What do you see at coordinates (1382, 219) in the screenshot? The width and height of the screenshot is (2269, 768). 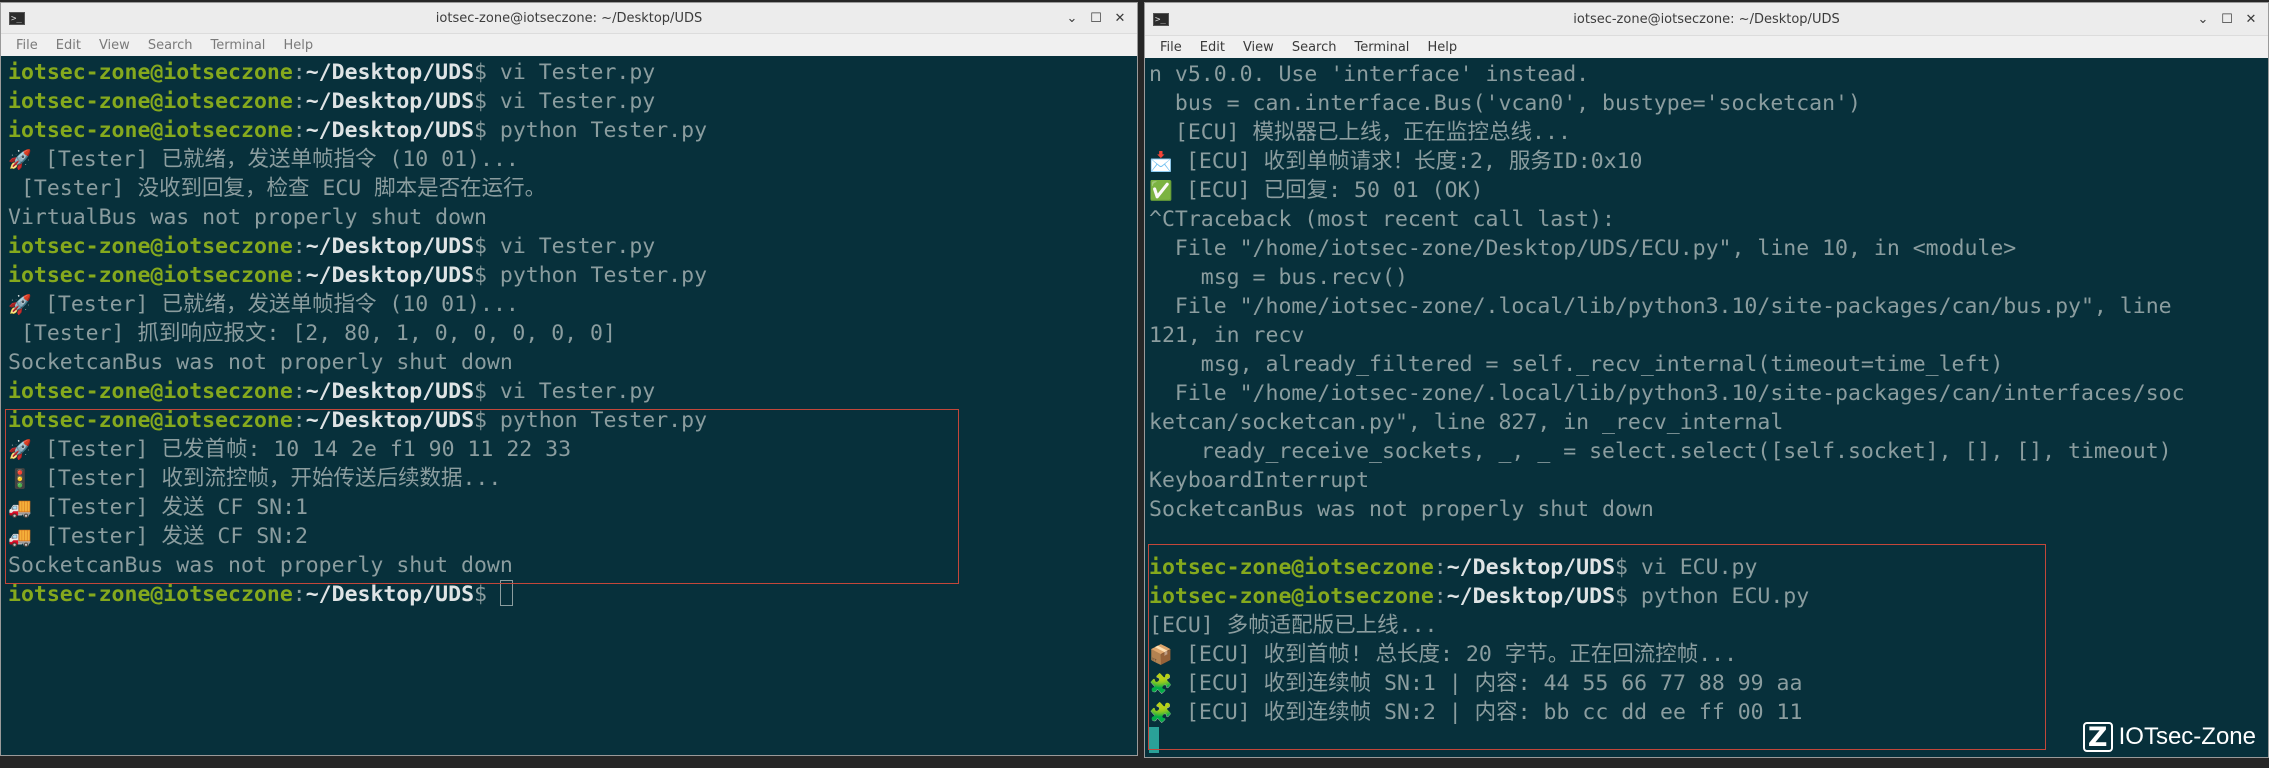 I see `output-text: ^CTraceback (most recent call last):` at bounding box center [1382, 219].